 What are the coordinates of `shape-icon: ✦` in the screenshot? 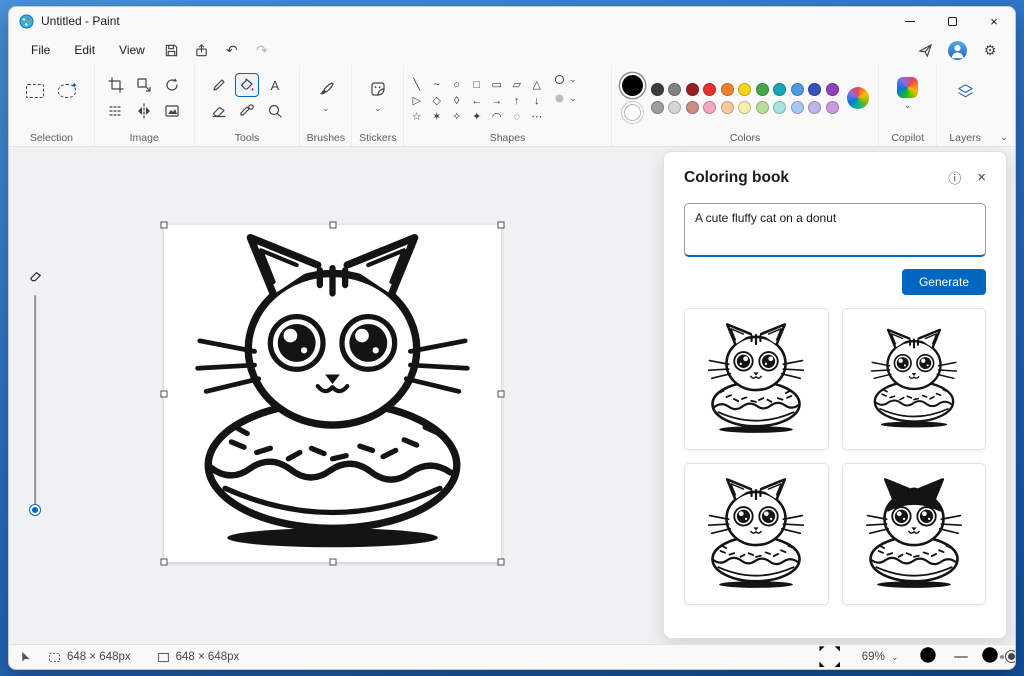 It's located at (476, 116).